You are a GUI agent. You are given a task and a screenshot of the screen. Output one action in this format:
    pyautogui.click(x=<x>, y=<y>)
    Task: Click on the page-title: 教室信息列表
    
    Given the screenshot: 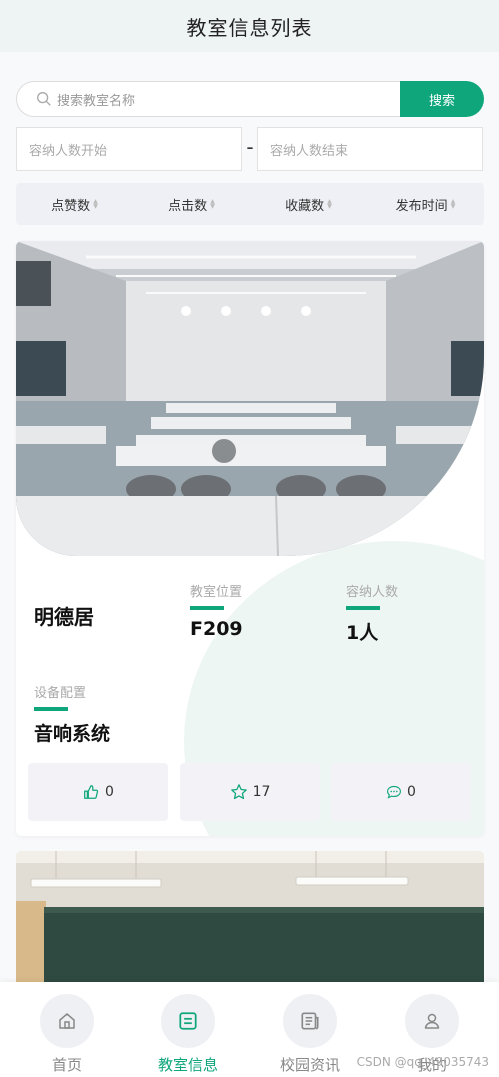 What is the action you would take?
    pyautogui.click(x=249, y=27)
    